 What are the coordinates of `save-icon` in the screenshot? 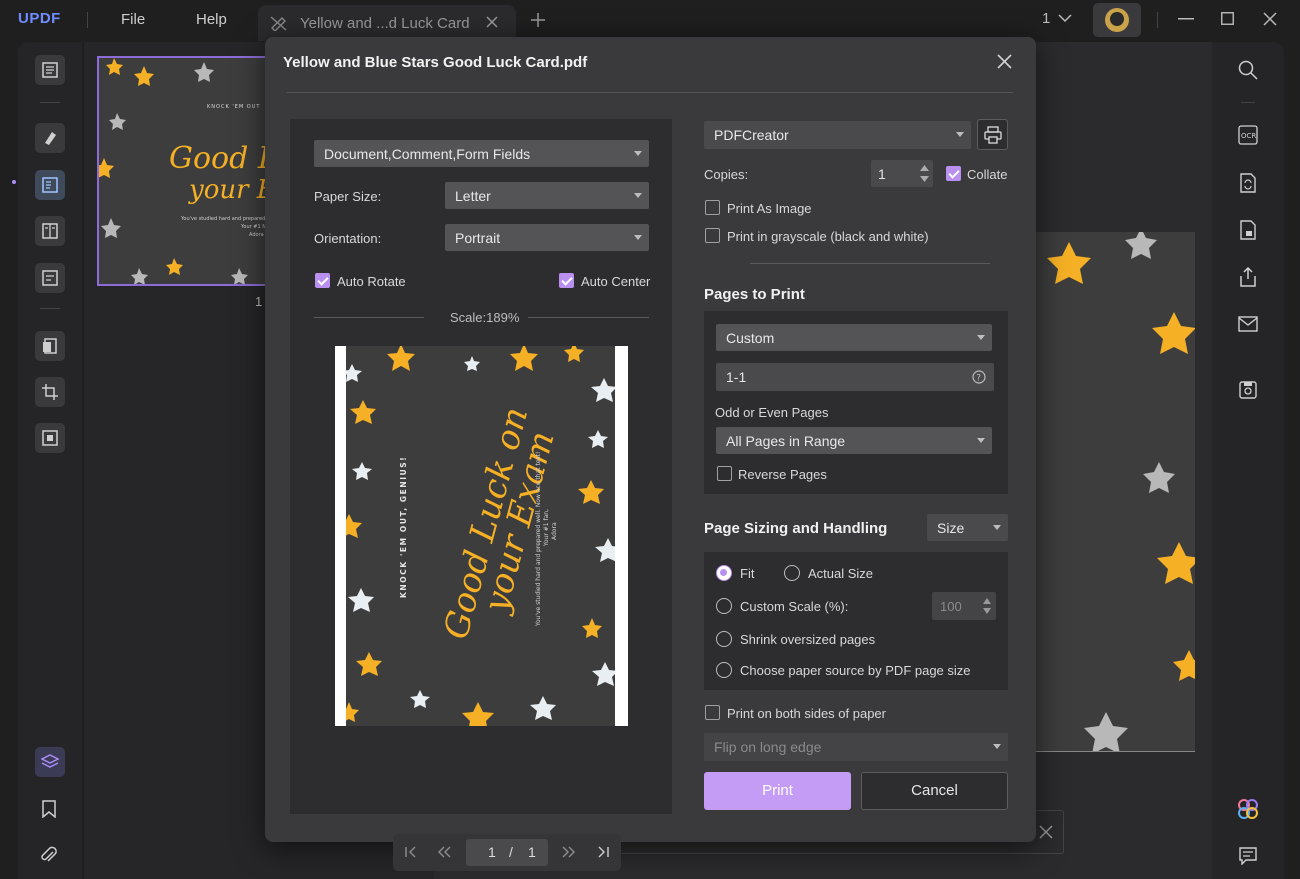 It's located at (1248, 390).